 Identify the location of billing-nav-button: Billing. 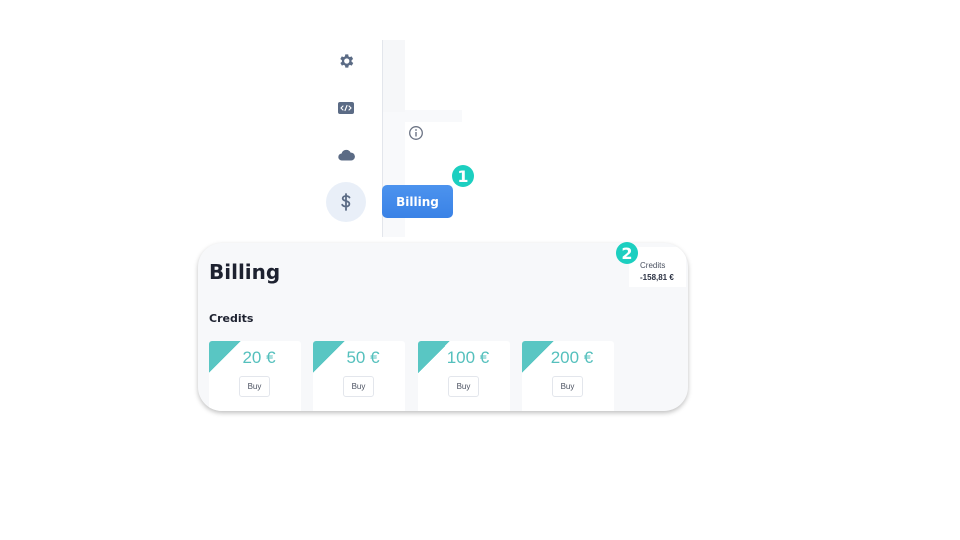
(417, 201).